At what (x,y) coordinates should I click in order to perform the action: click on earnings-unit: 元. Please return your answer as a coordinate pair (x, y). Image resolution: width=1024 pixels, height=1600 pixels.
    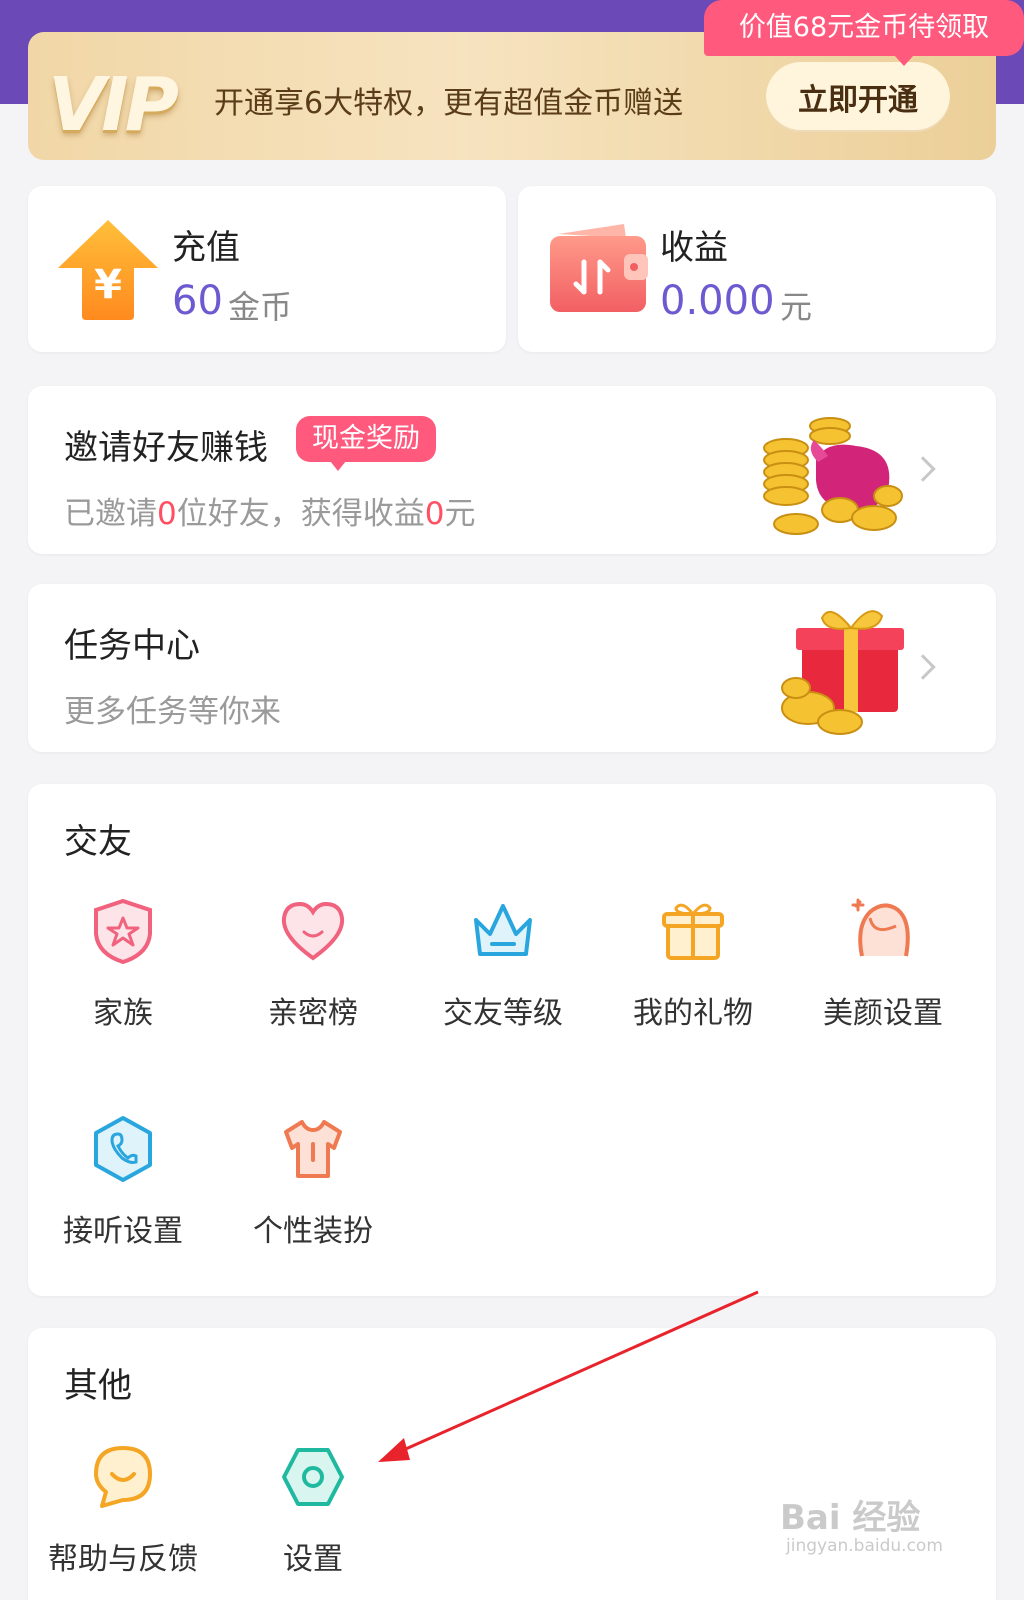
    Looking at the image, I should click on (796, 307).